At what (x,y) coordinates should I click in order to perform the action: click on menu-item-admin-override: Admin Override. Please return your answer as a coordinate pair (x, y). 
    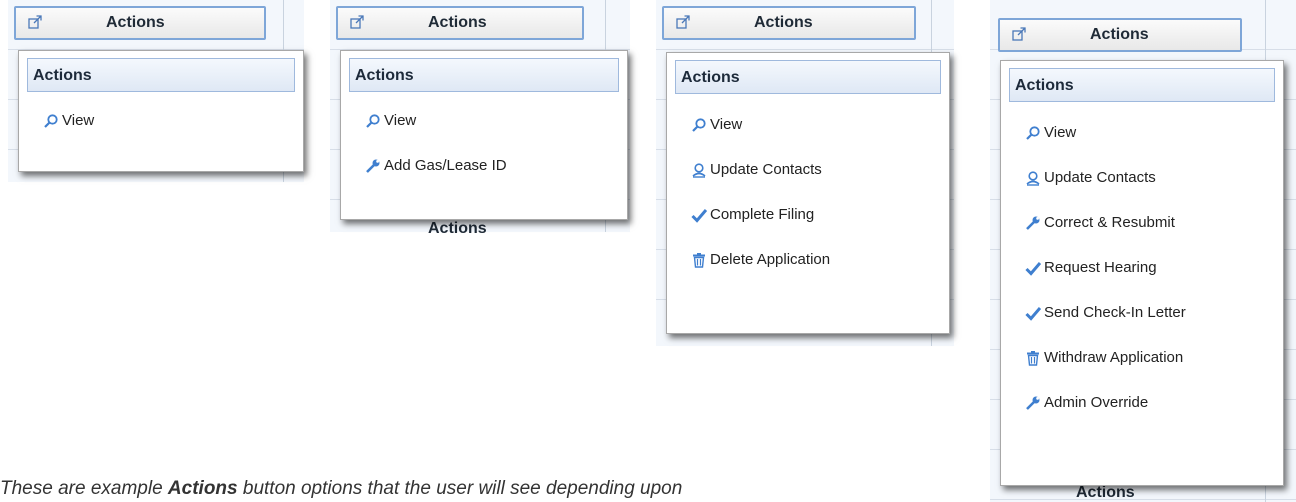
    Looking at the image, I should click on (1142, 402).